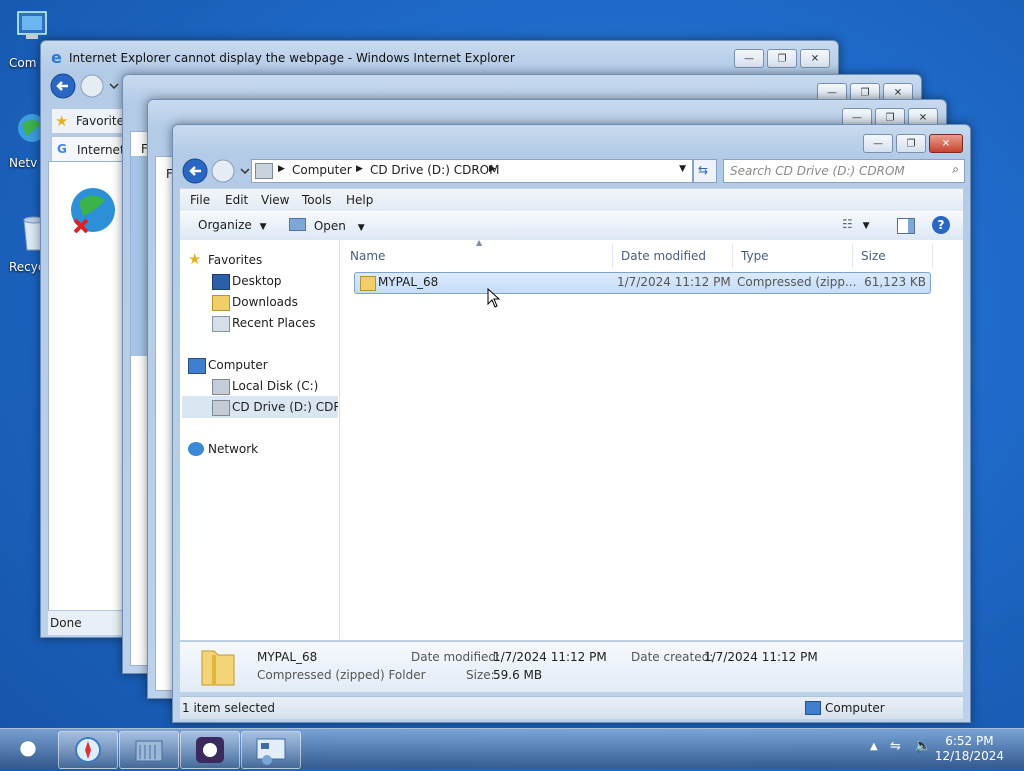  What do you see at coordinates (218, 668) in the screenshot?
I see `zip-folder-large-icon` at bounding box center [218, 668].